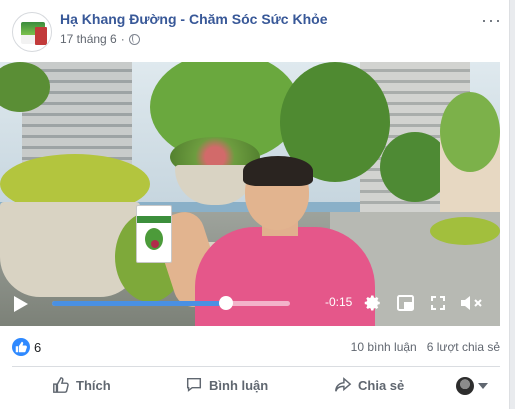  Describe the element at coordinates (465, 231) in the screenshot. I see `video-hedge` at that location.